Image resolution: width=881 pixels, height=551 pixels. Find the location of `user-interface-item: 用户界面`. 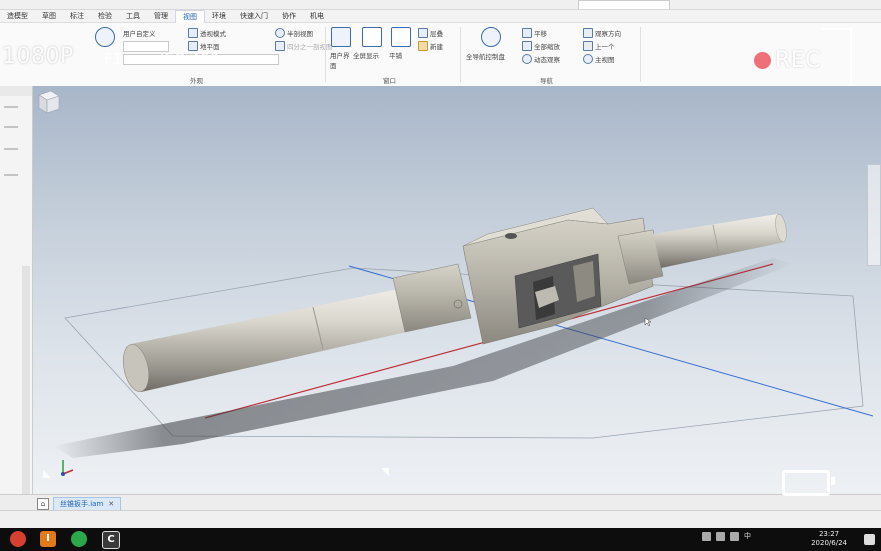

user-interface-item: 用户界面 is located at coordinates (341, 60).